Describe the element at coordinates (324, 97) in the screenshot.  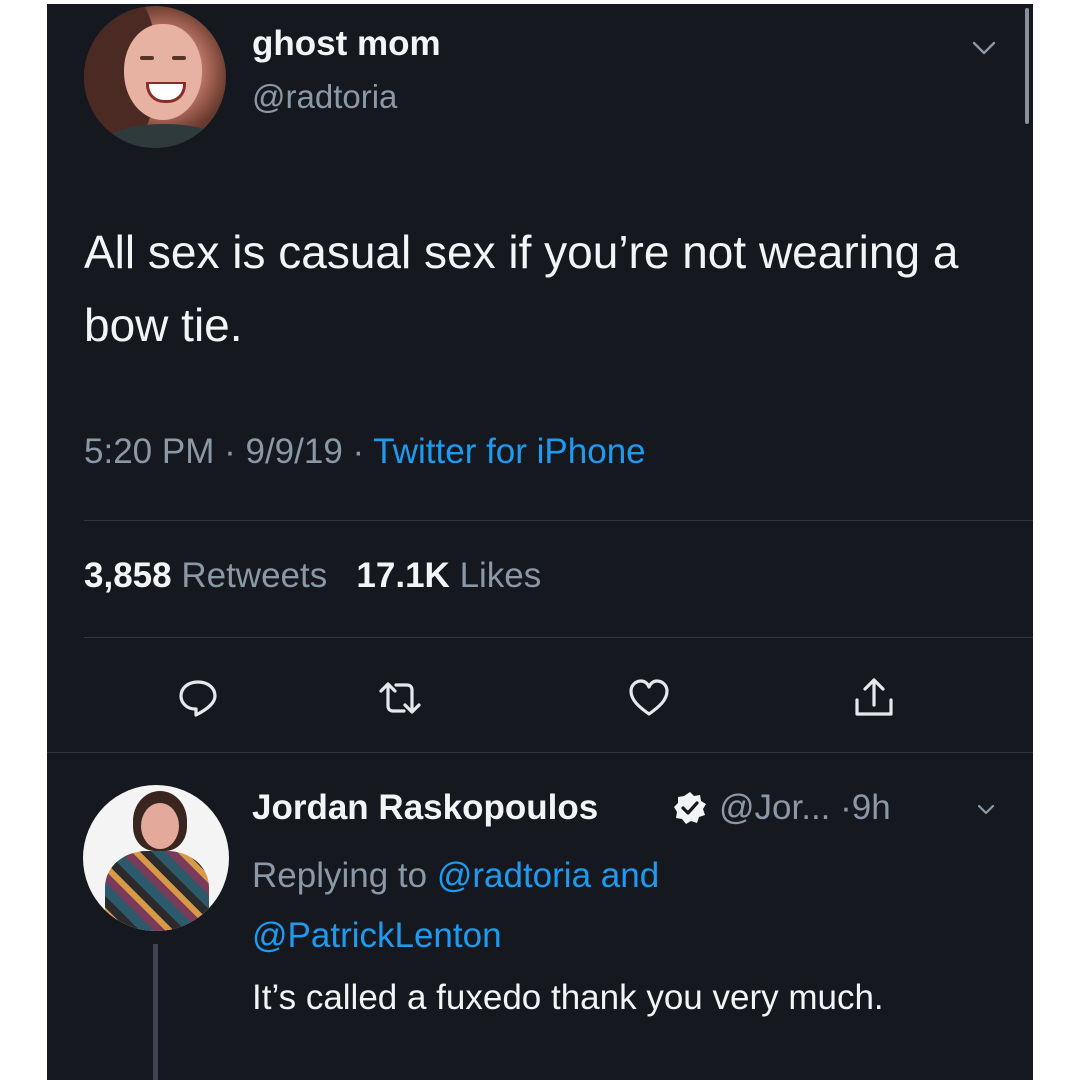
I see `author-handle: @radtoria` at that location.